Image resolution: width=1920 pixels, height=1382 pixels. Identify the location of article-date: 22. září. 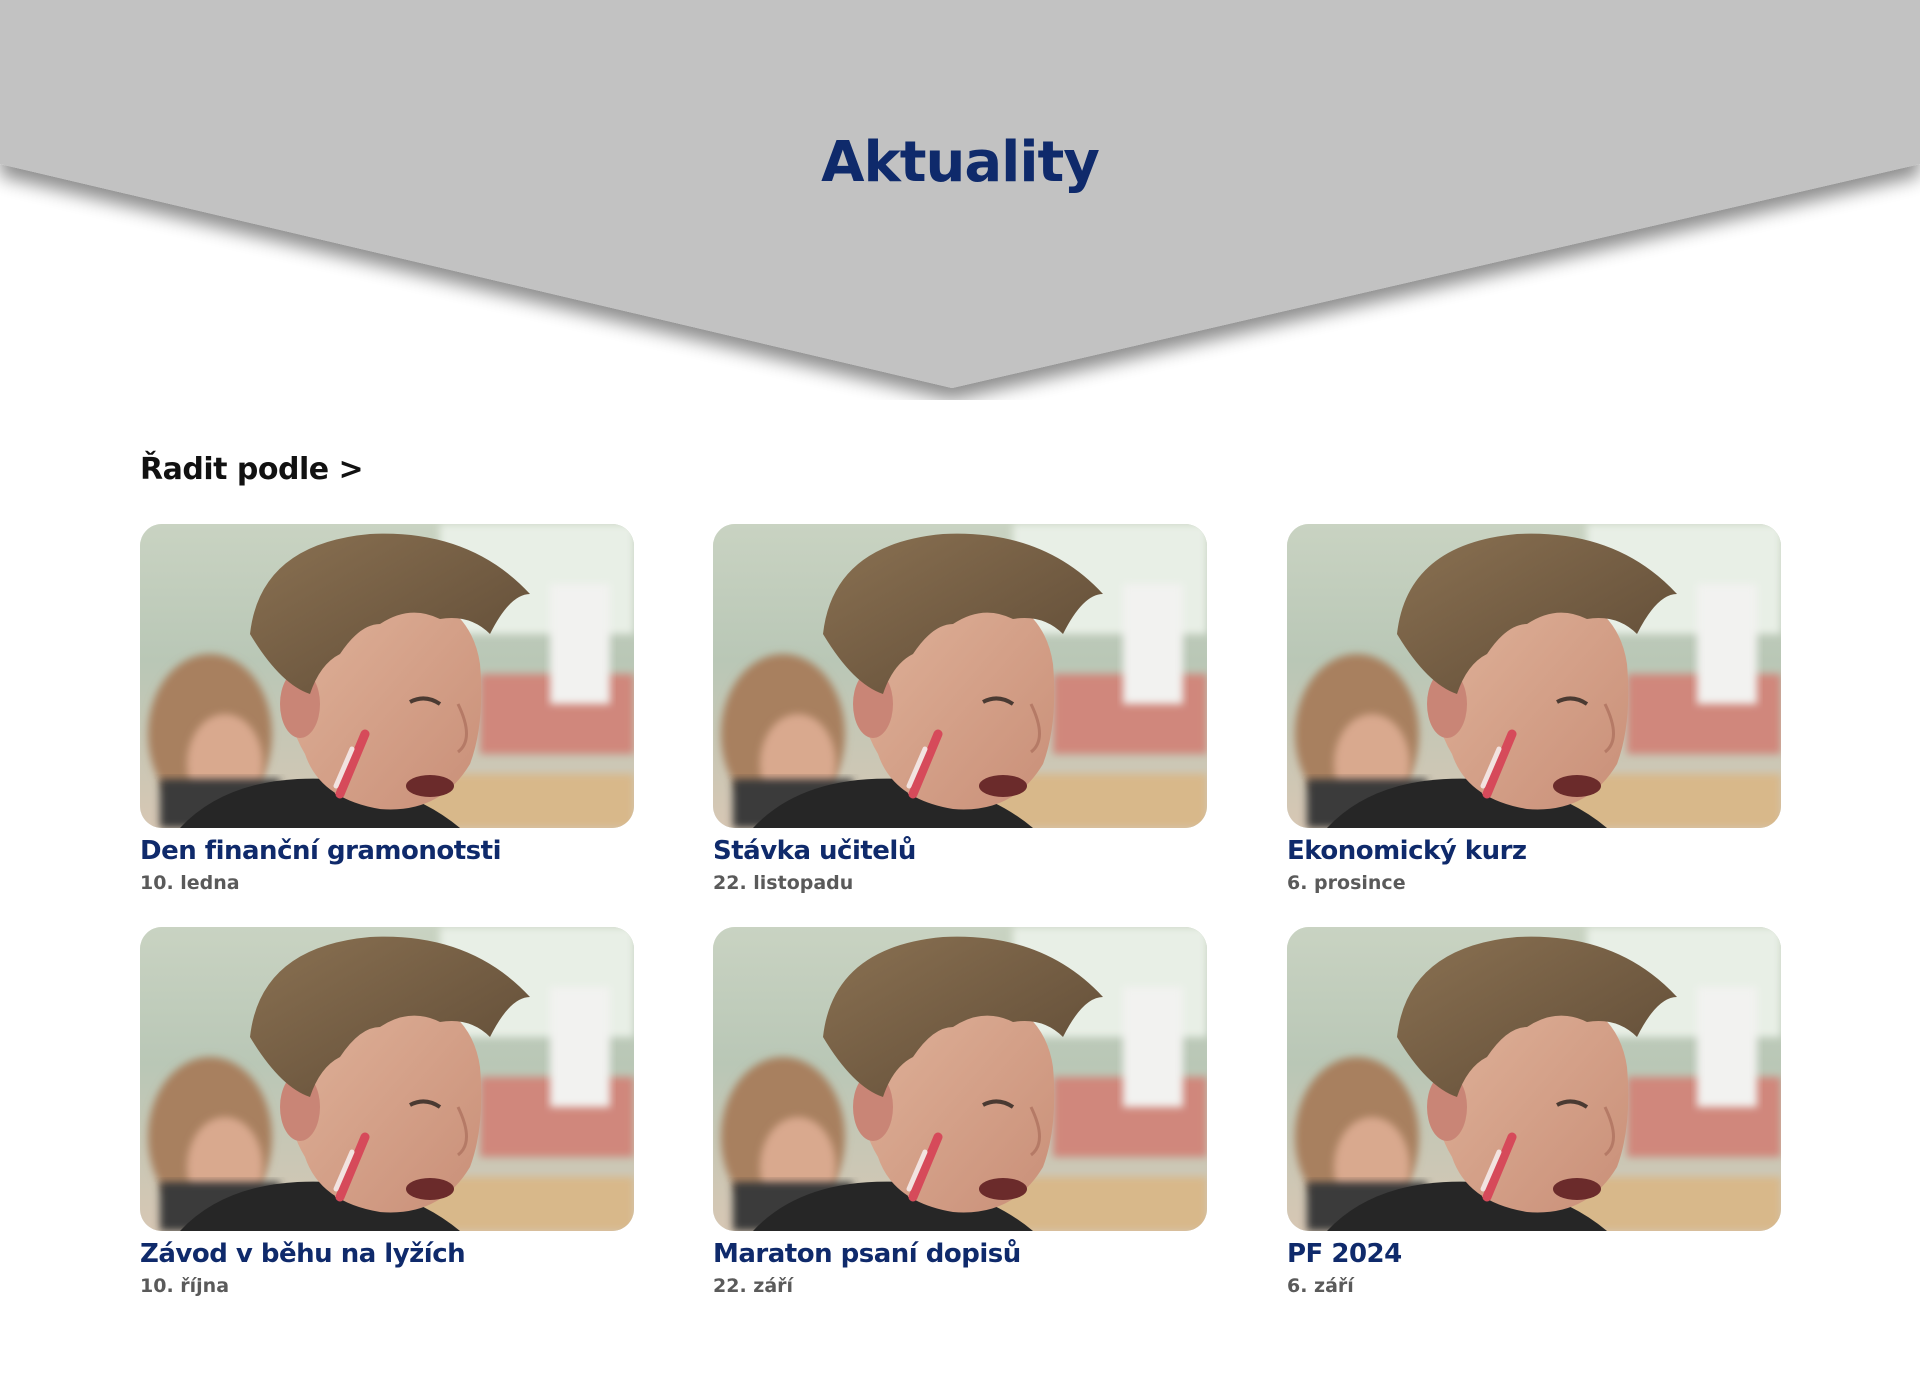
(753, 1286).